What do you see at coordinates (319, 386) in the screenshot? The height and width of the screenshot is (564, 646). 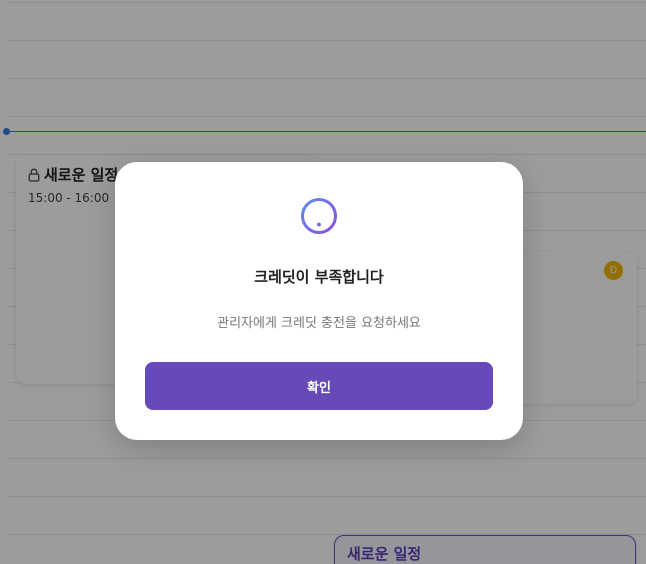 I see `confirm-button: 확인` at bounding box center [319, 386].